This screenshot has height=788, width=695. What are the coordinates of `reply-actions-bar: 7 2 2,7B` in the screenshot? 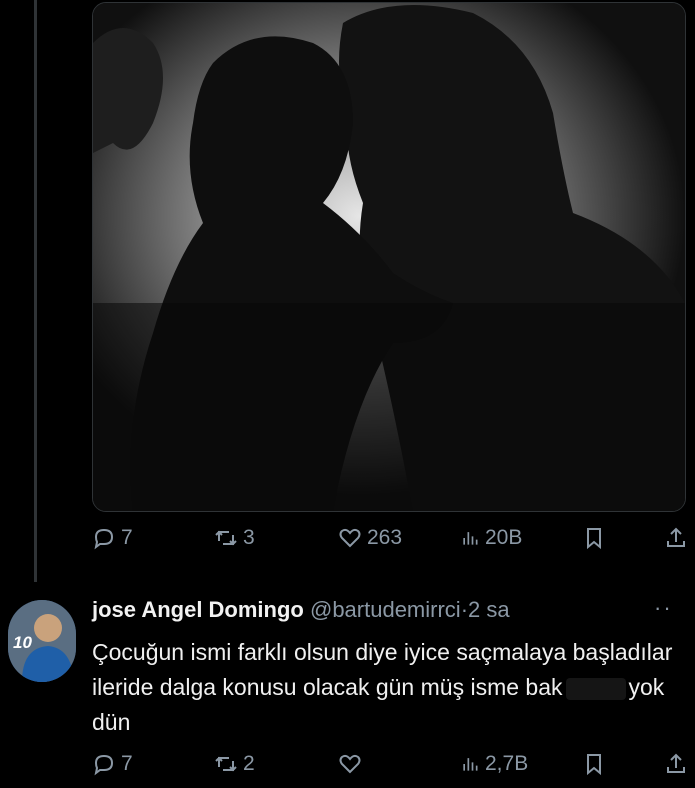 It's located at (347, 770).